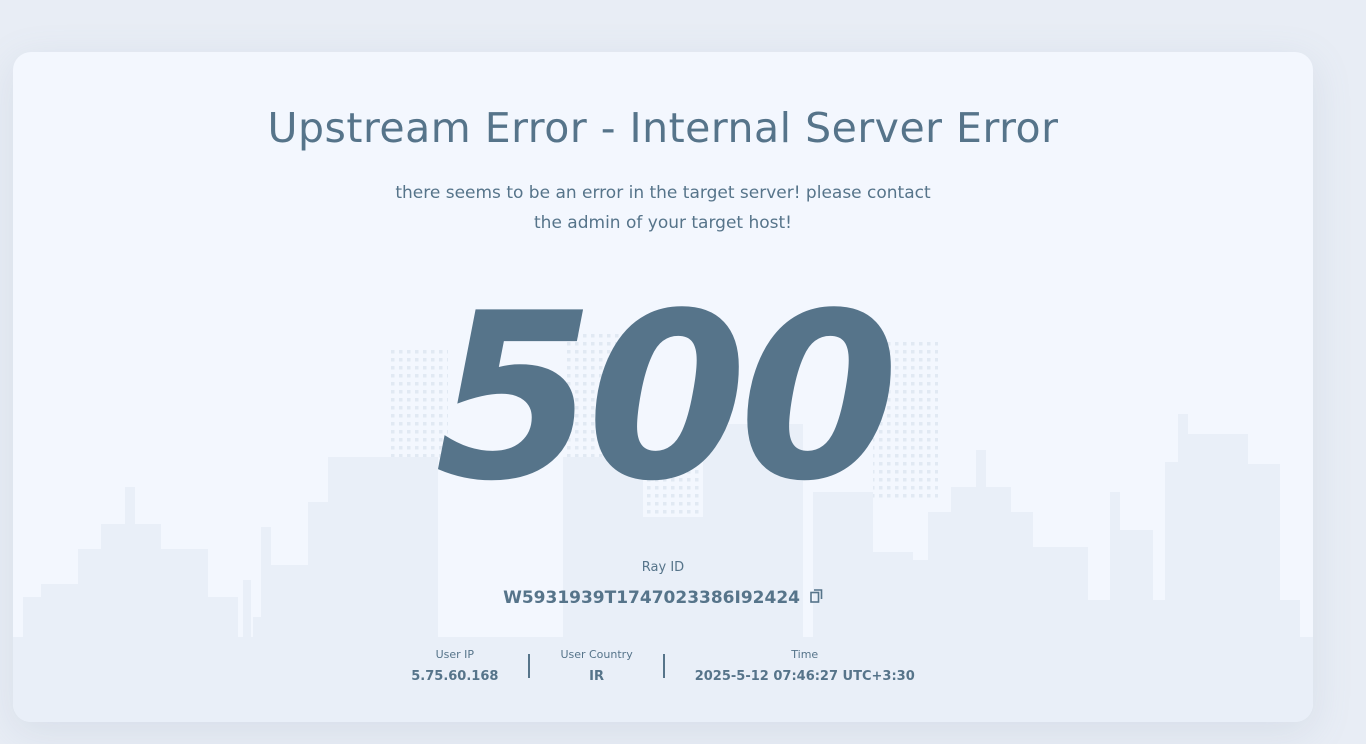 Image resolution: width=1366 pixels, height=744 pixels. Describe the element at coordinates (663, 128) in the screenshot. I see `page-title: Upstream Error - Internal Server Error` at that location.